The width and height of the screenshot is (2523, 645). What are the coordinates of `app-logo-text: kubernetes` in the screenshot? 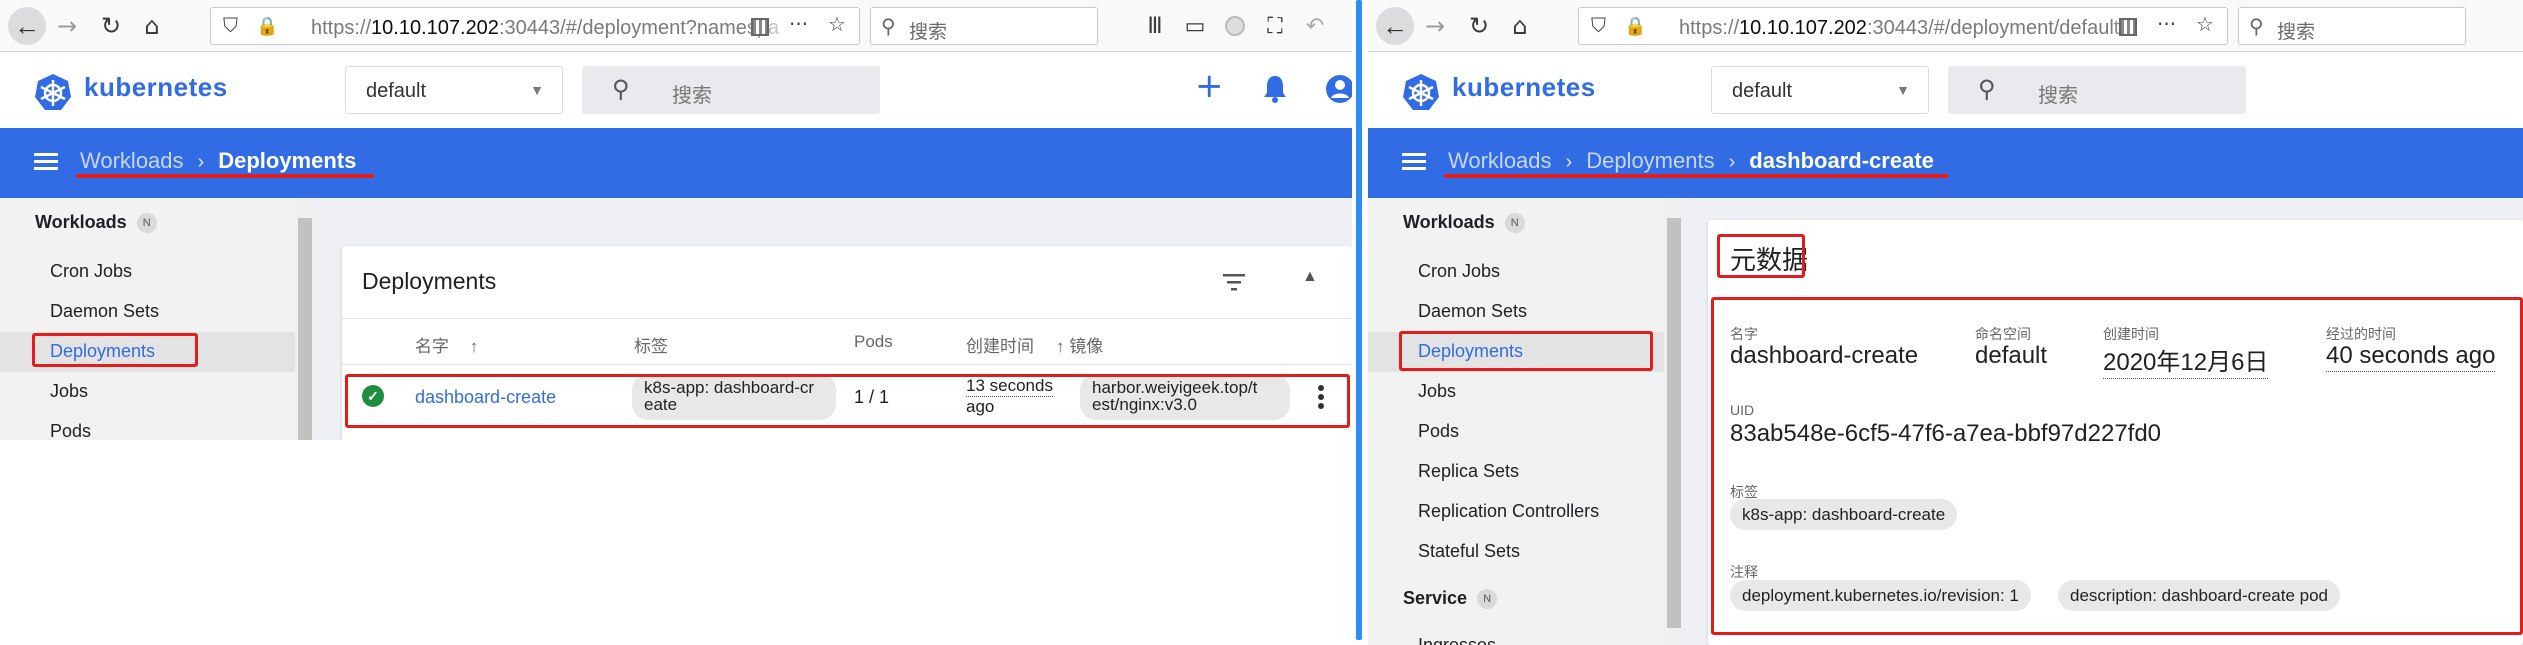 It's located at (1524, 87).